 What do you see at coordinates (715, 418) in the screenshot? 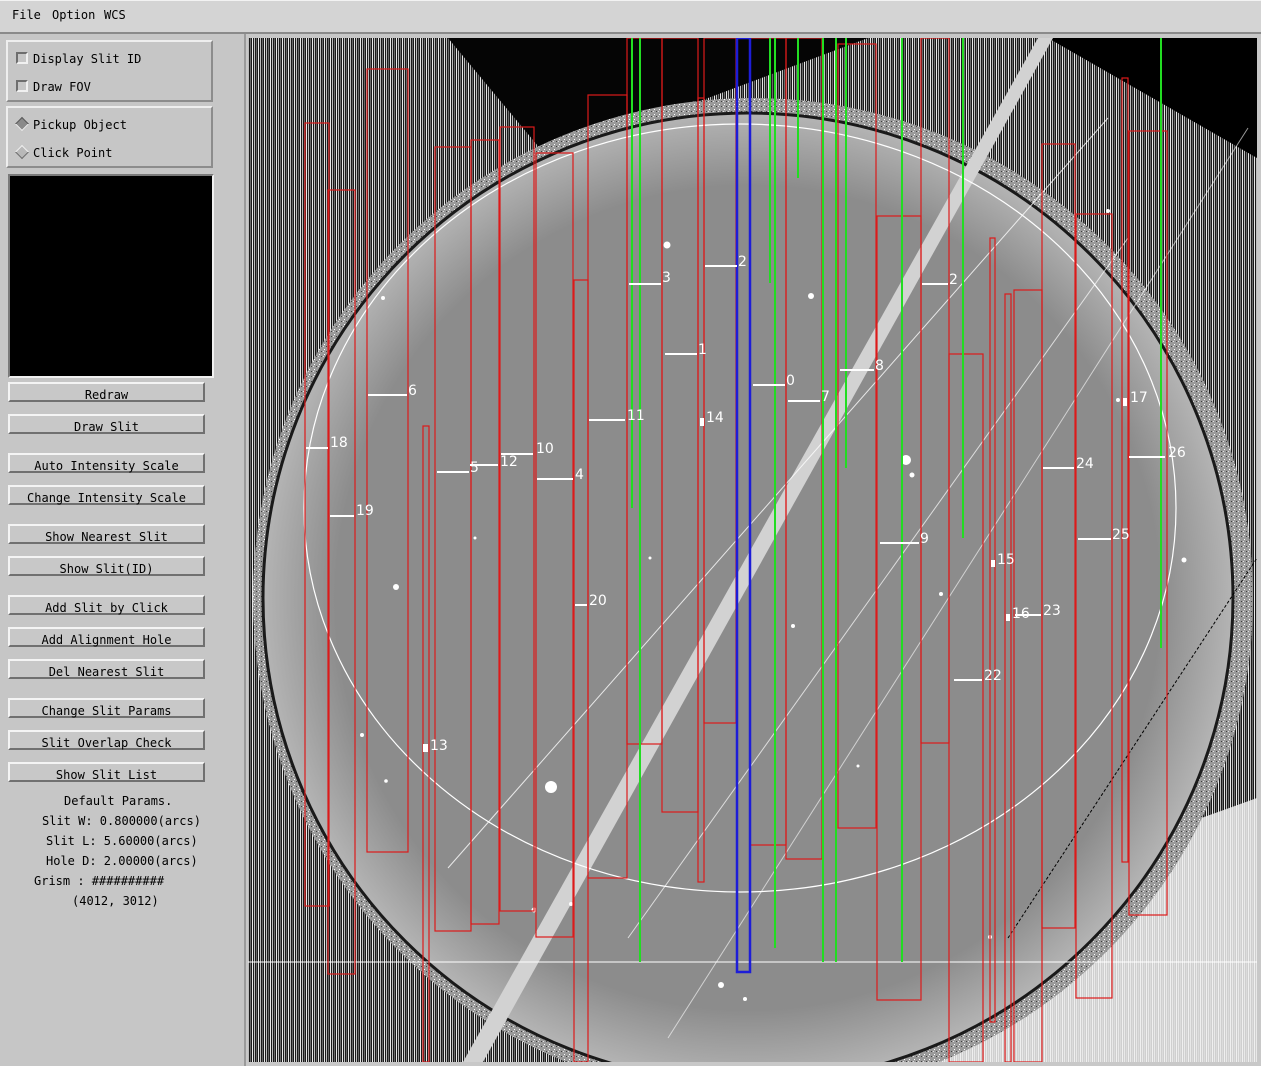
I see `slit-label: 14` at bounding box center [715, 418].